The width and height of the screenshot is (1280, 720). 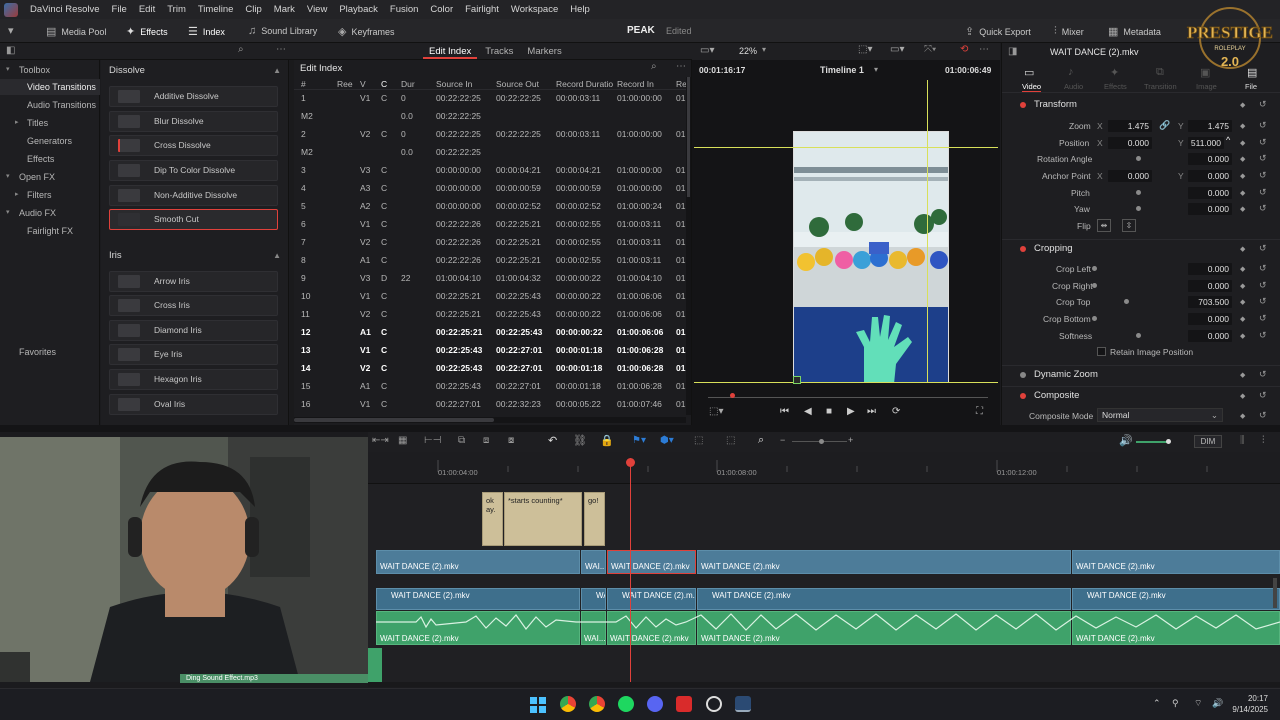 I want to click on play-icon: ▶, so click(x=851, y=411).